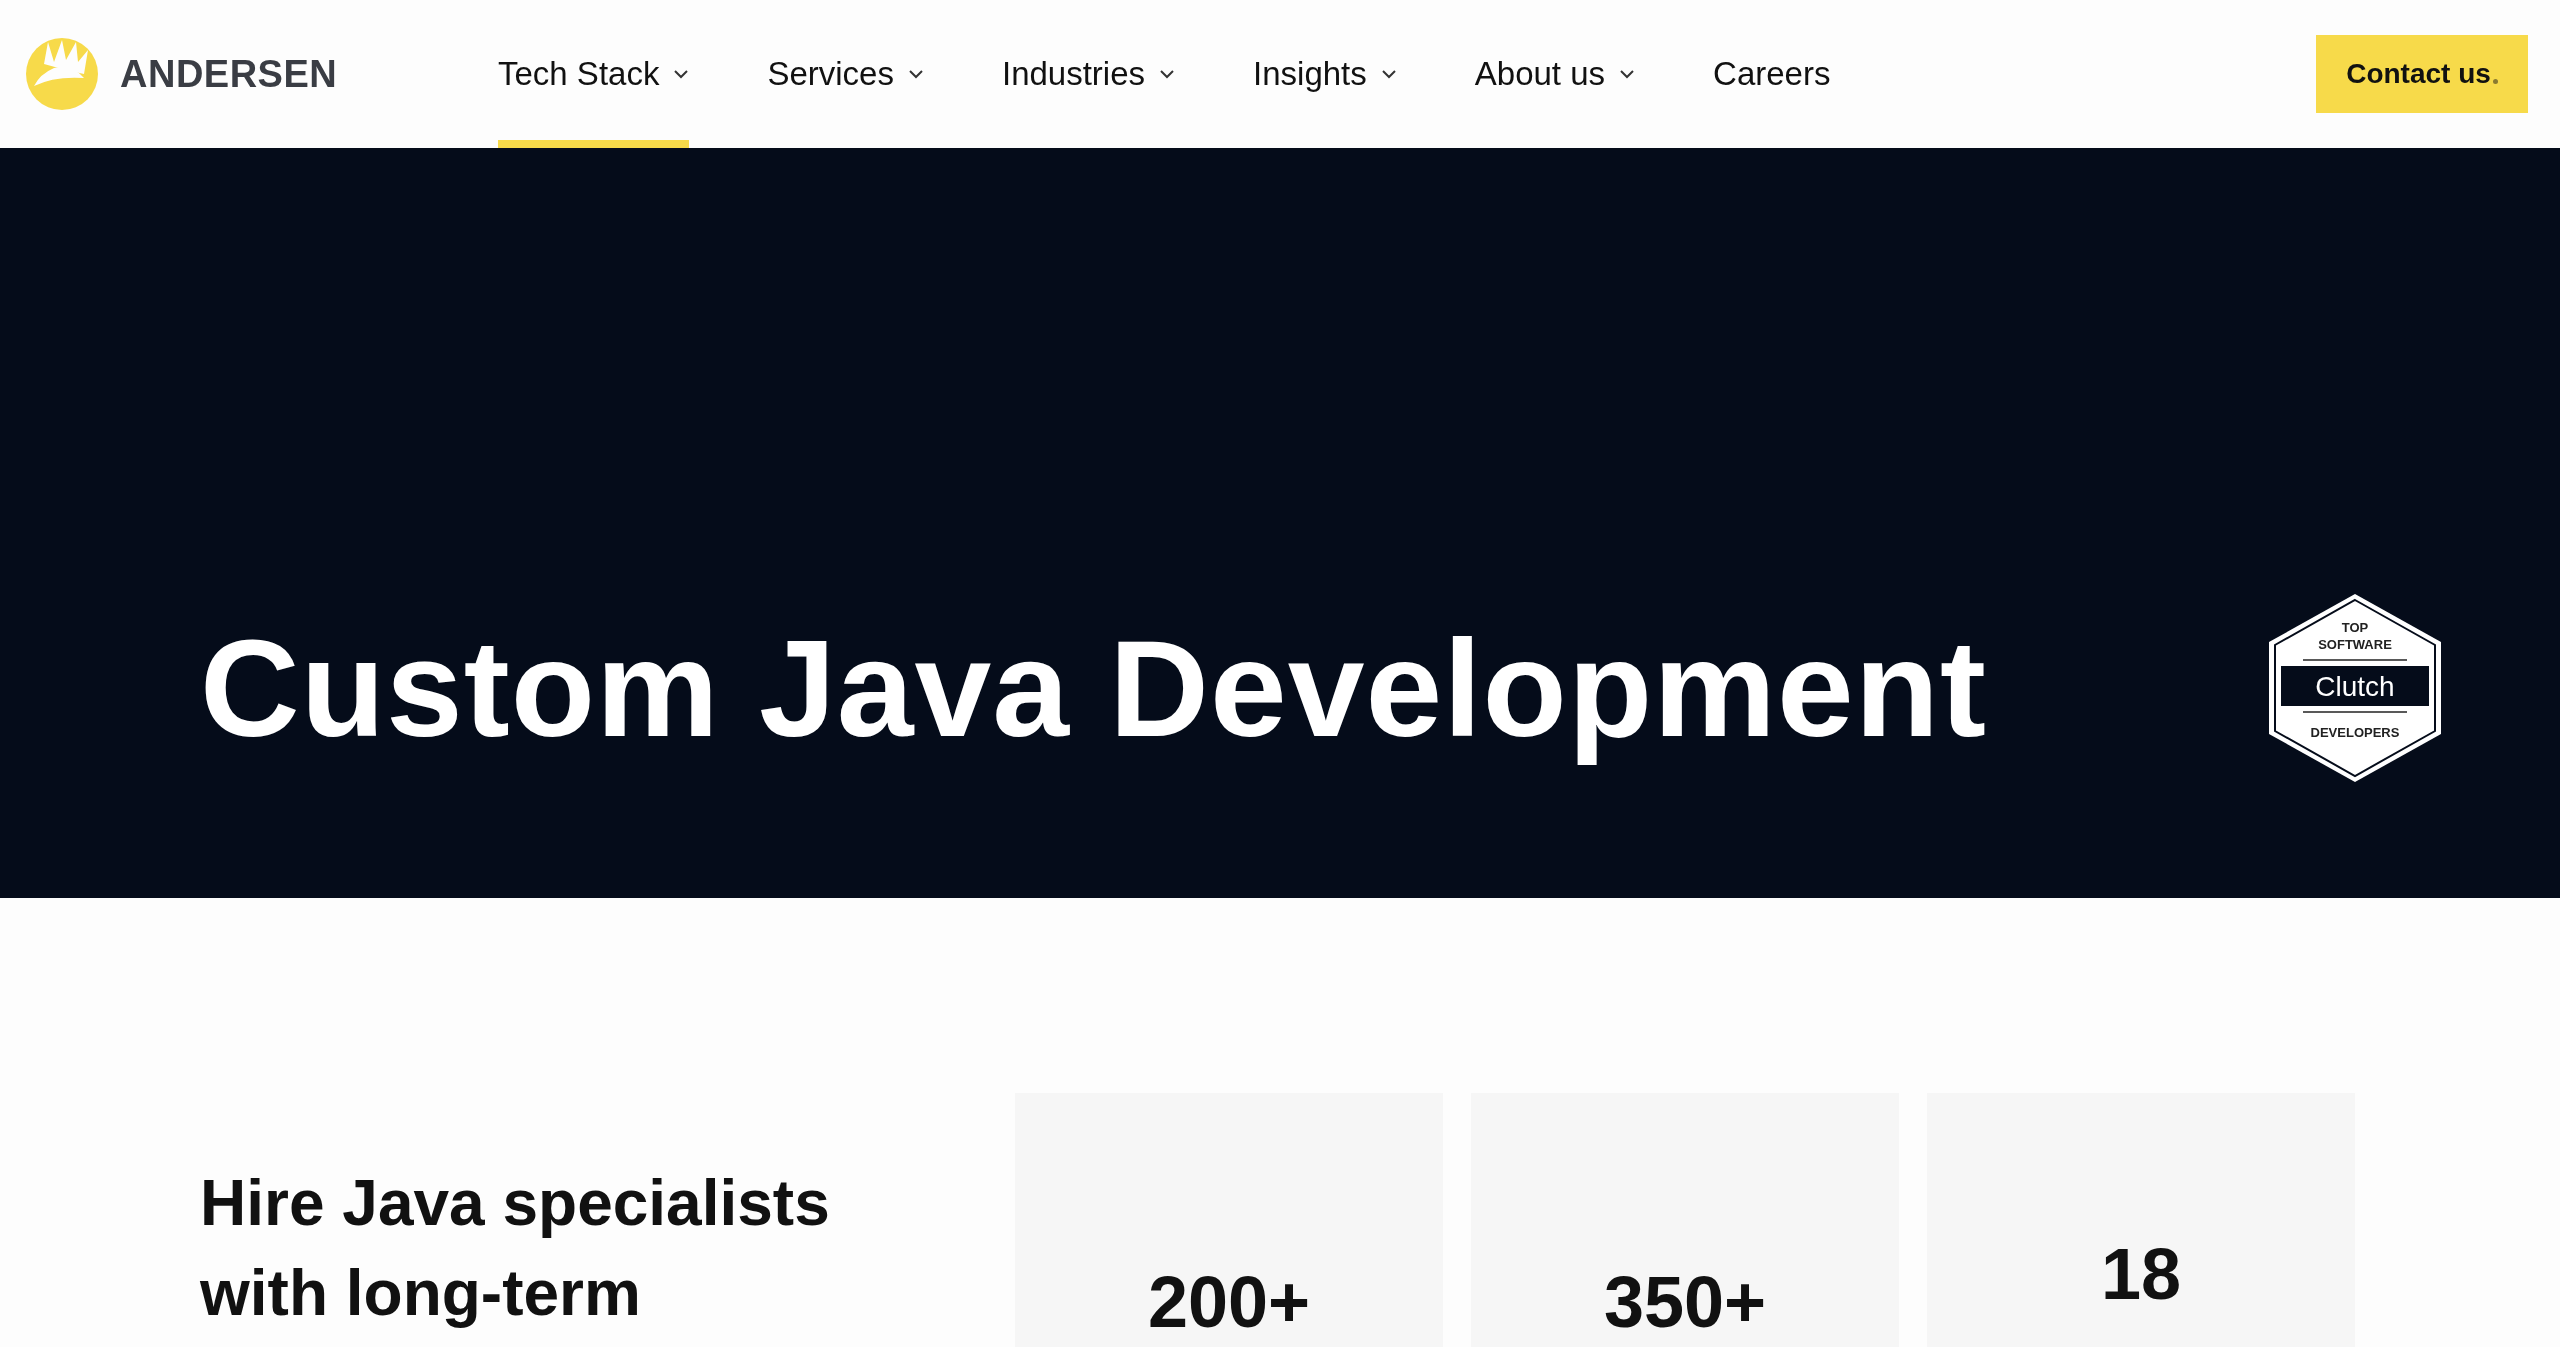 This screenshot has height=1347, width=2560. Describe the element at coordinates (1093, 688) in the screenshot. I see `hero-title: Custom Java Development` at that location.